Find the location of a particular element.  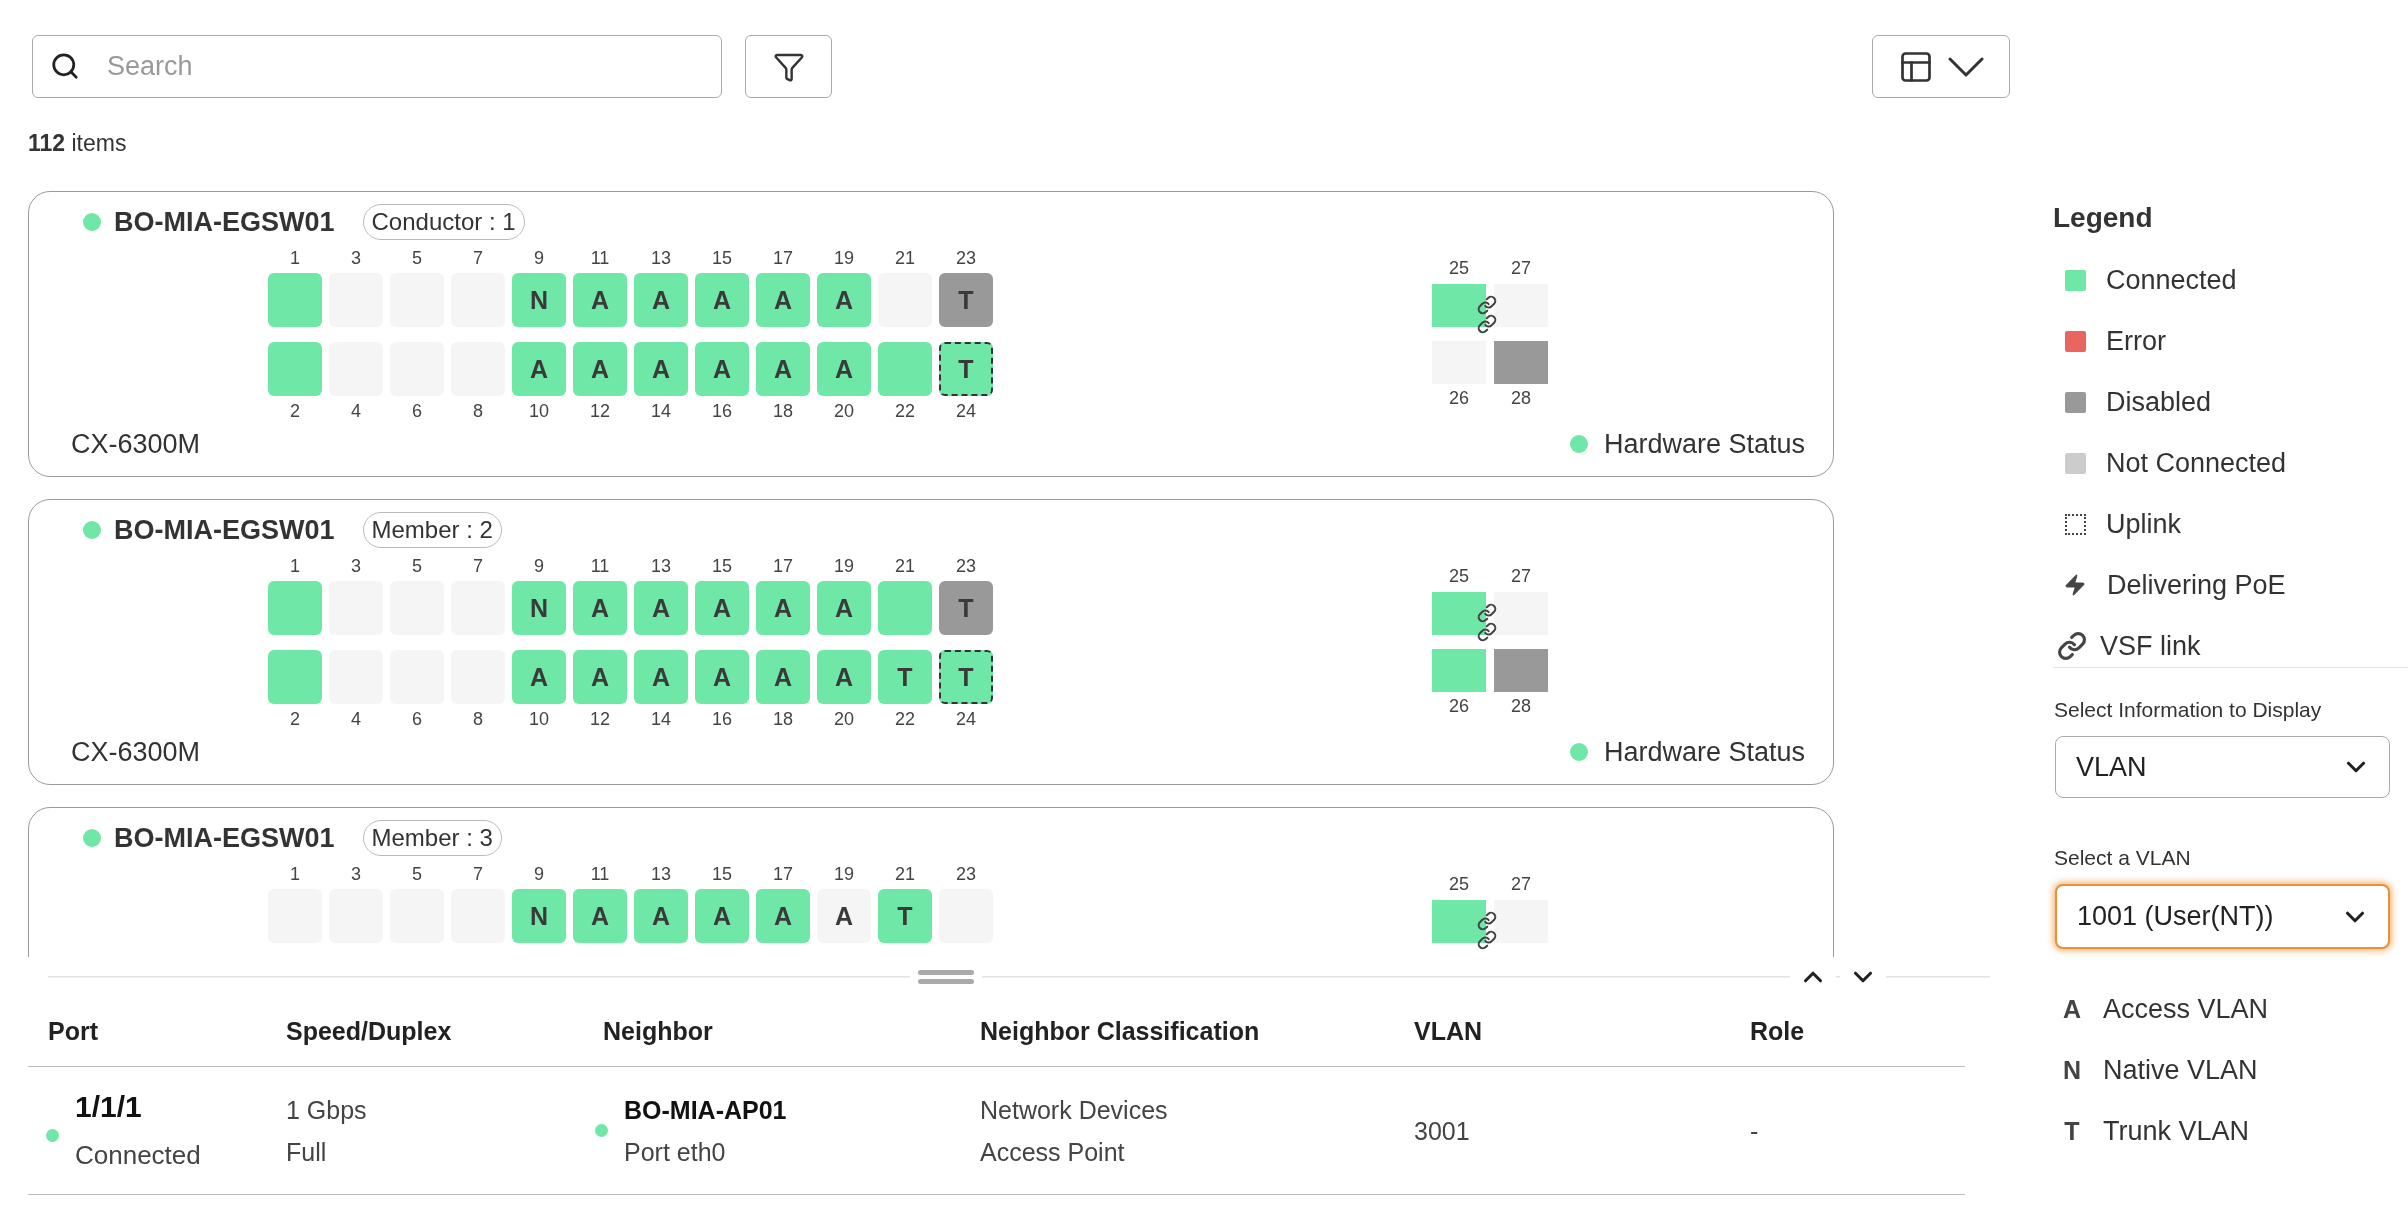

duplex-text: Full is located at coordinates (307, 1152).